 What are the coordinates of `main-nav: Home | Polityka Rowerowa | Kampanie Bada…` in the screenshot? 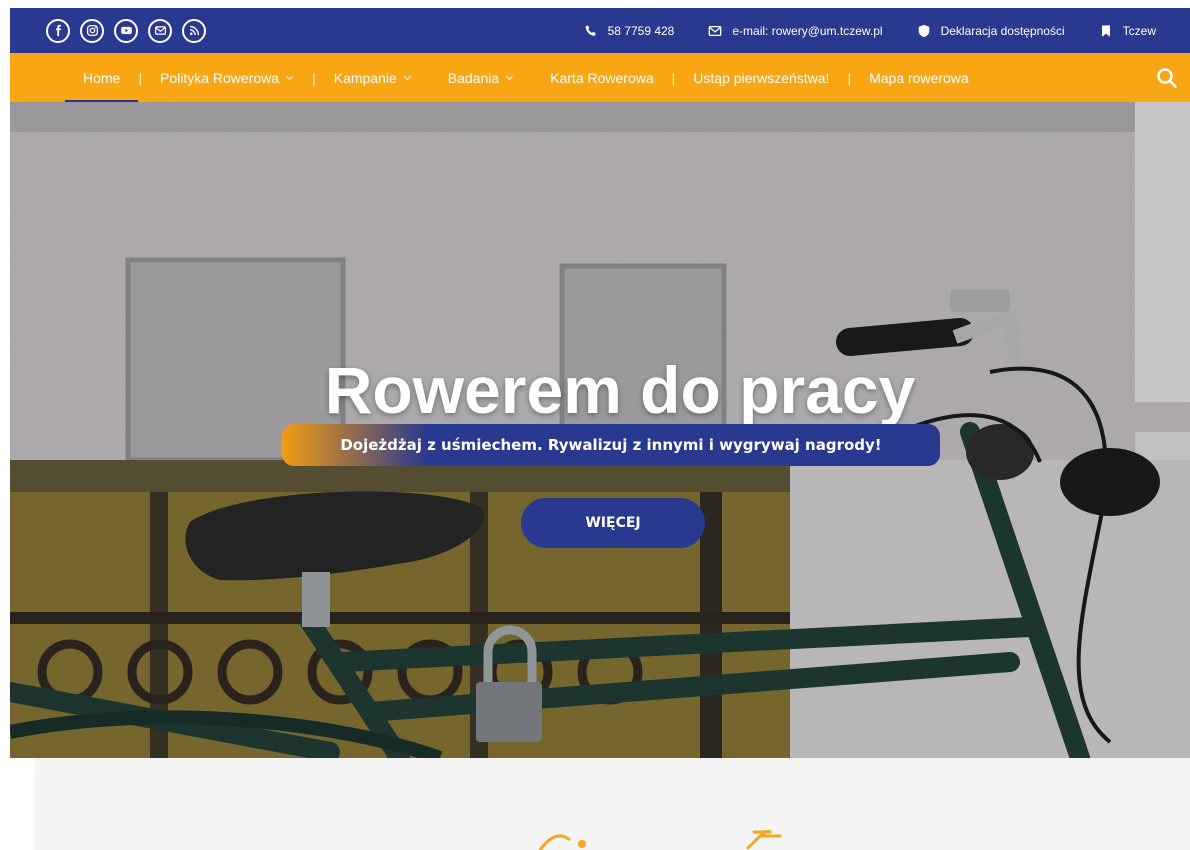 It's located at (600, 77).